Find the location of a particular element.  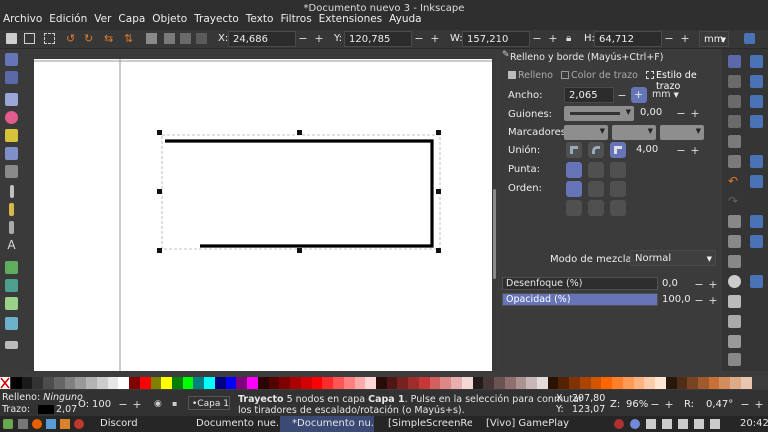

export-icon is located at coordinates (734, 161).